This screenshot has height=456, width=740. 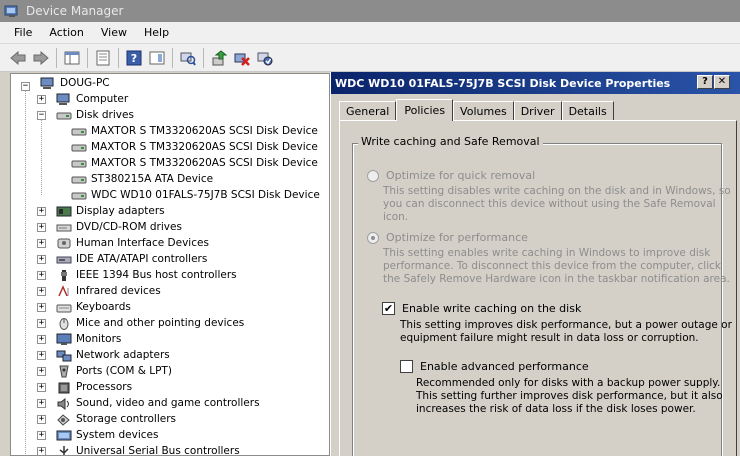 I want to click on advanced-performance-checkbox, so click(x=406, y=366).